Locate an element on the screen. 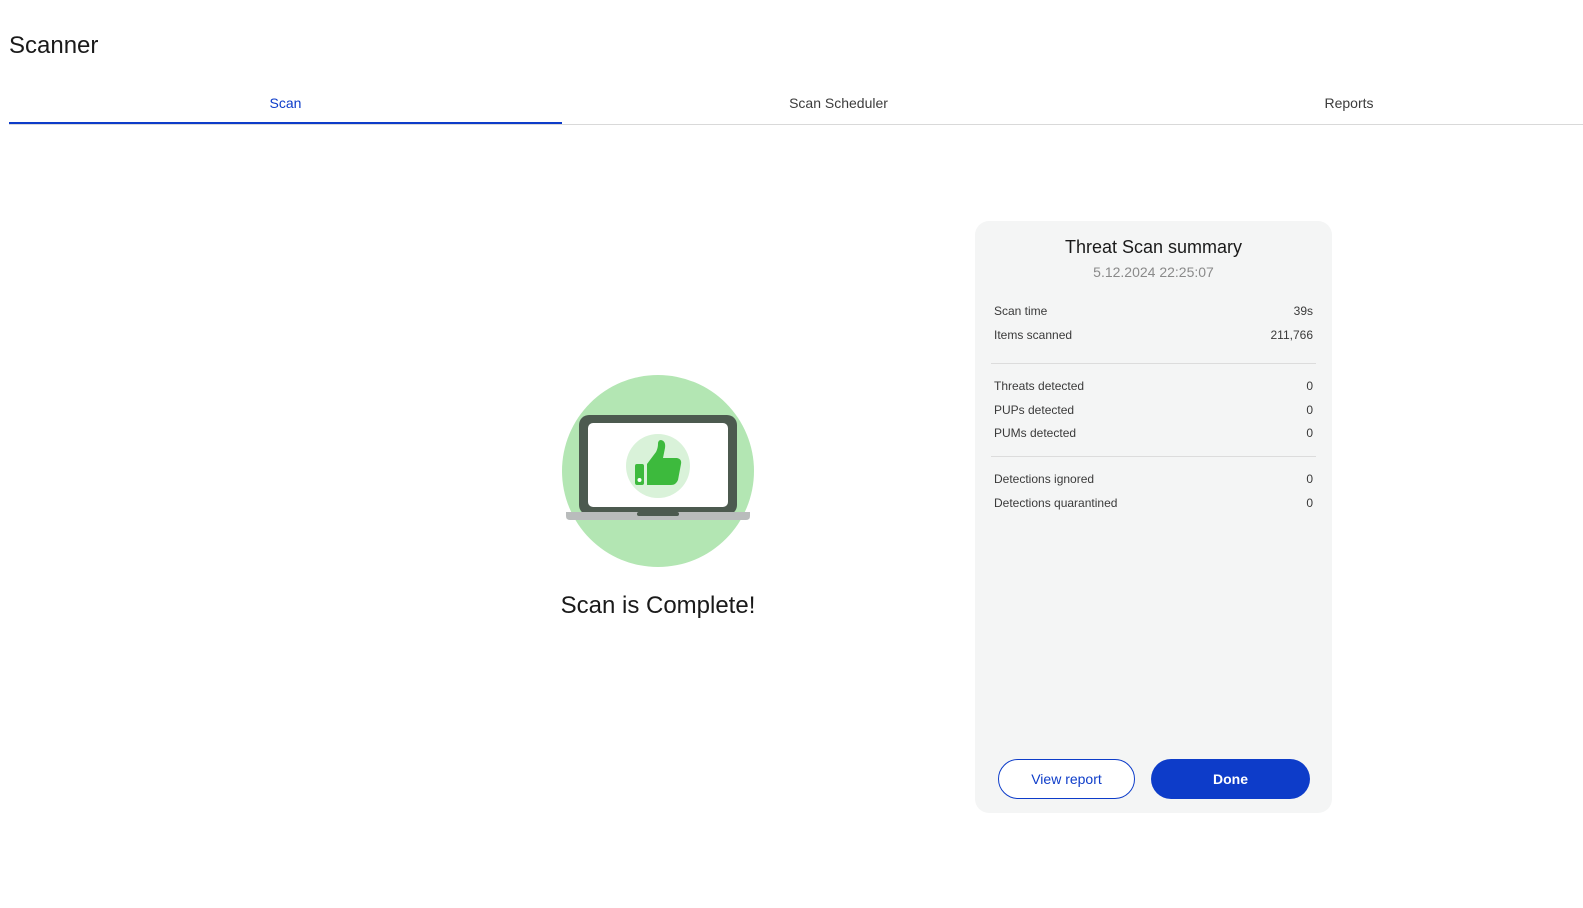  summary-row-detections-ignored: Detections ignored 0 is located at coordinates (1153, 480).